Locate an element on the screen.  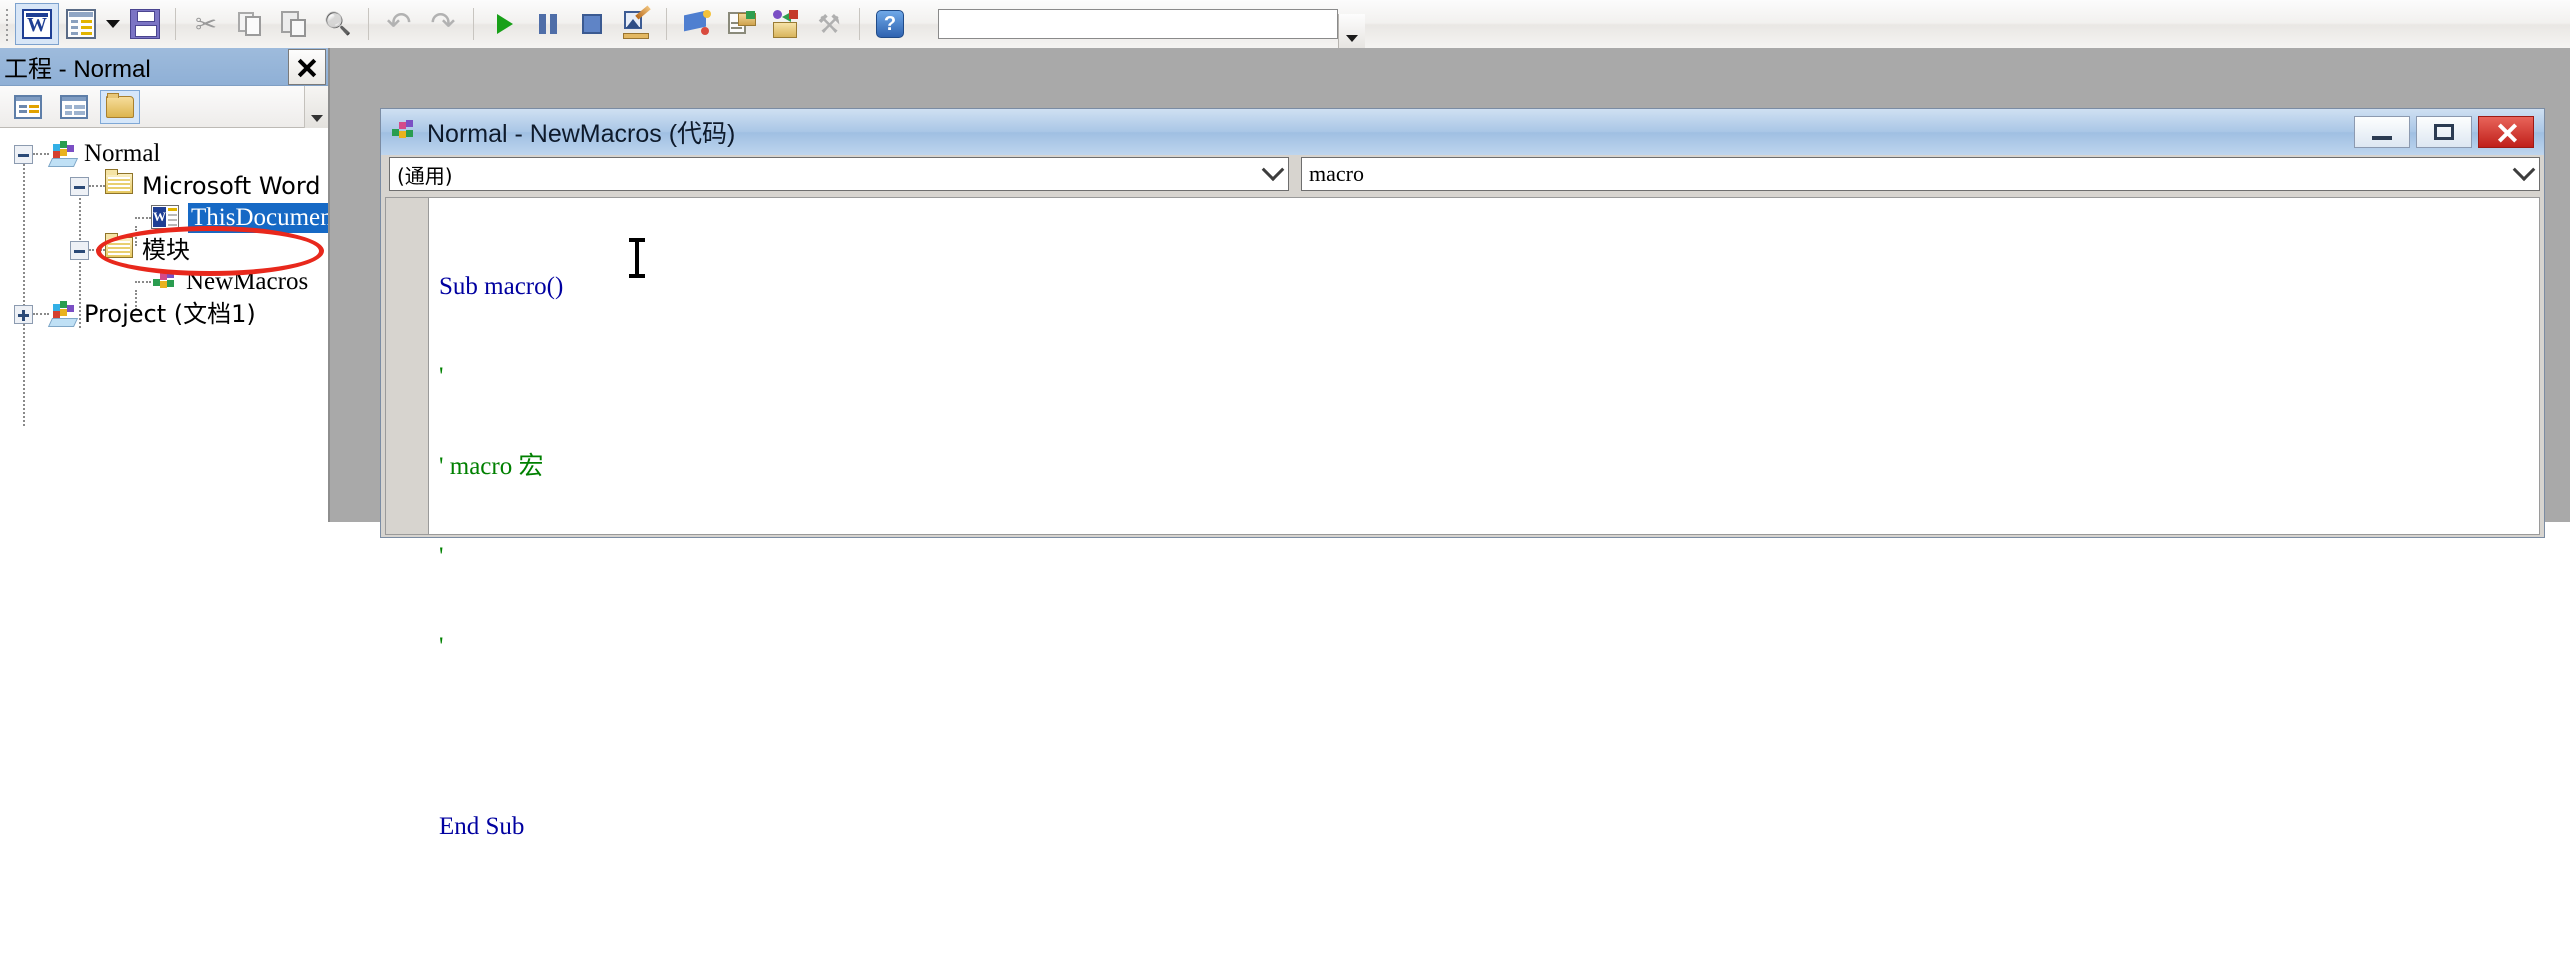
toolbar-search-input is located at coordinates (1138, 24).